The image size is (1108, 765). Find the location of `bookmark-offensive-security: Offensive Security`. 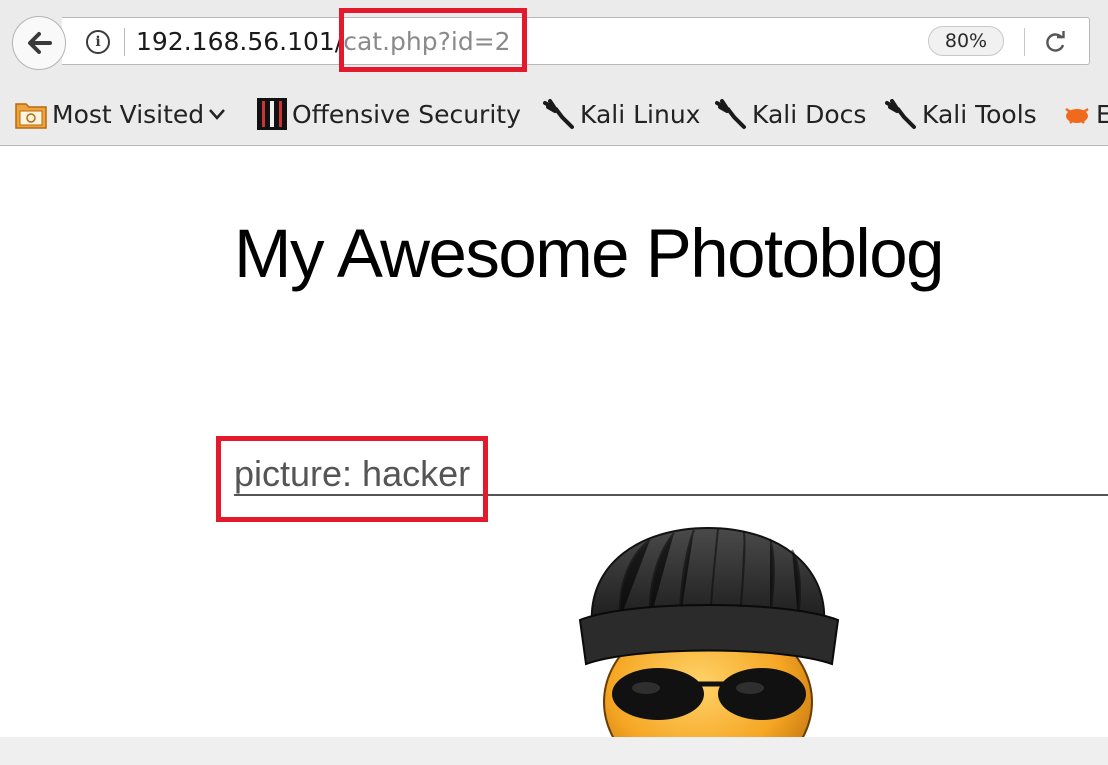

bookmark-offensive-security: Offensive Security is located at coordinates (388, 114).